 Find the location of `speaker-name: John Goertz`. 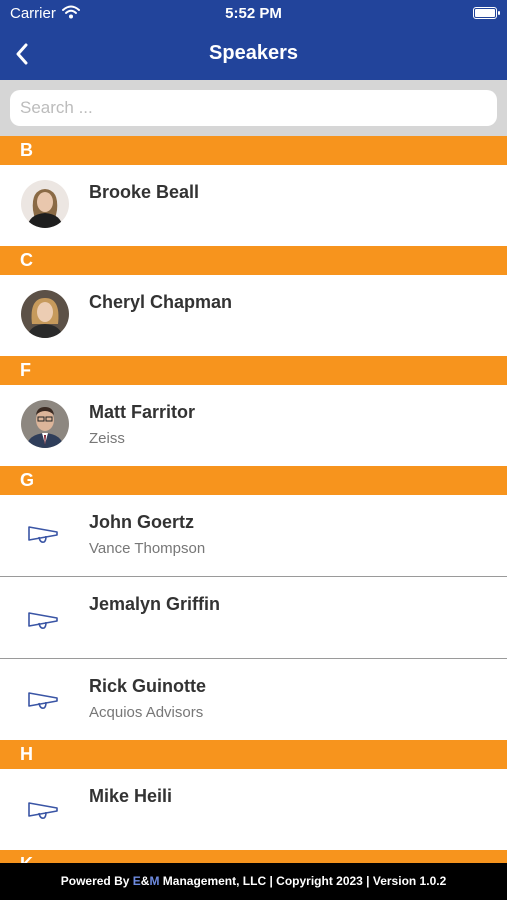

speaker-name: John Goertz is located at coordinates (142, 522).